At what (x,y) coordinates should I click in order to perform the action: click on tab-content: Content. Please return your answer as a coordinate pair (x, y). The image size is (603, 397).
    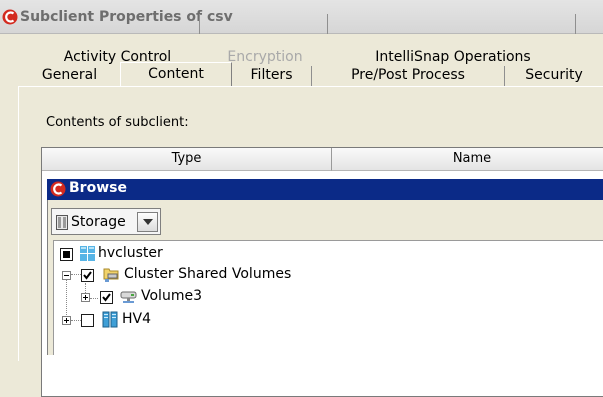
    Looking at the image, I should click on (176, 74).